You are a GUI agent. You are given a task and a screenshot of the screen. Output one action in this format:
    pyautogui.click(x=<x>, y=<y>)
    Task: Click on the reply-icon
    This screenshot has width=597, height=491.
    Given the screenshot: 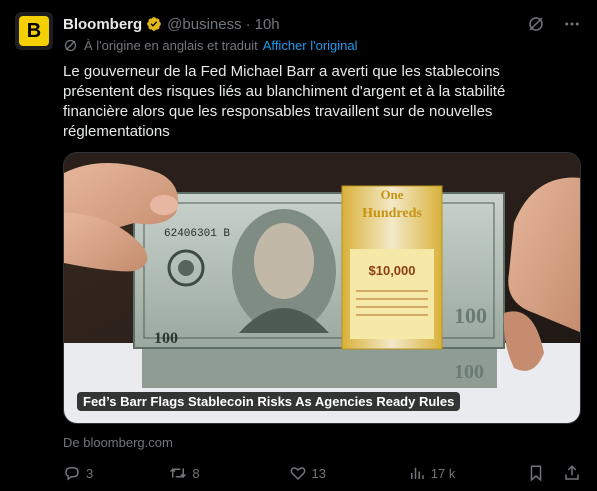 What is the action you would take?
    pyautogui.click(x=72, y=474)
    